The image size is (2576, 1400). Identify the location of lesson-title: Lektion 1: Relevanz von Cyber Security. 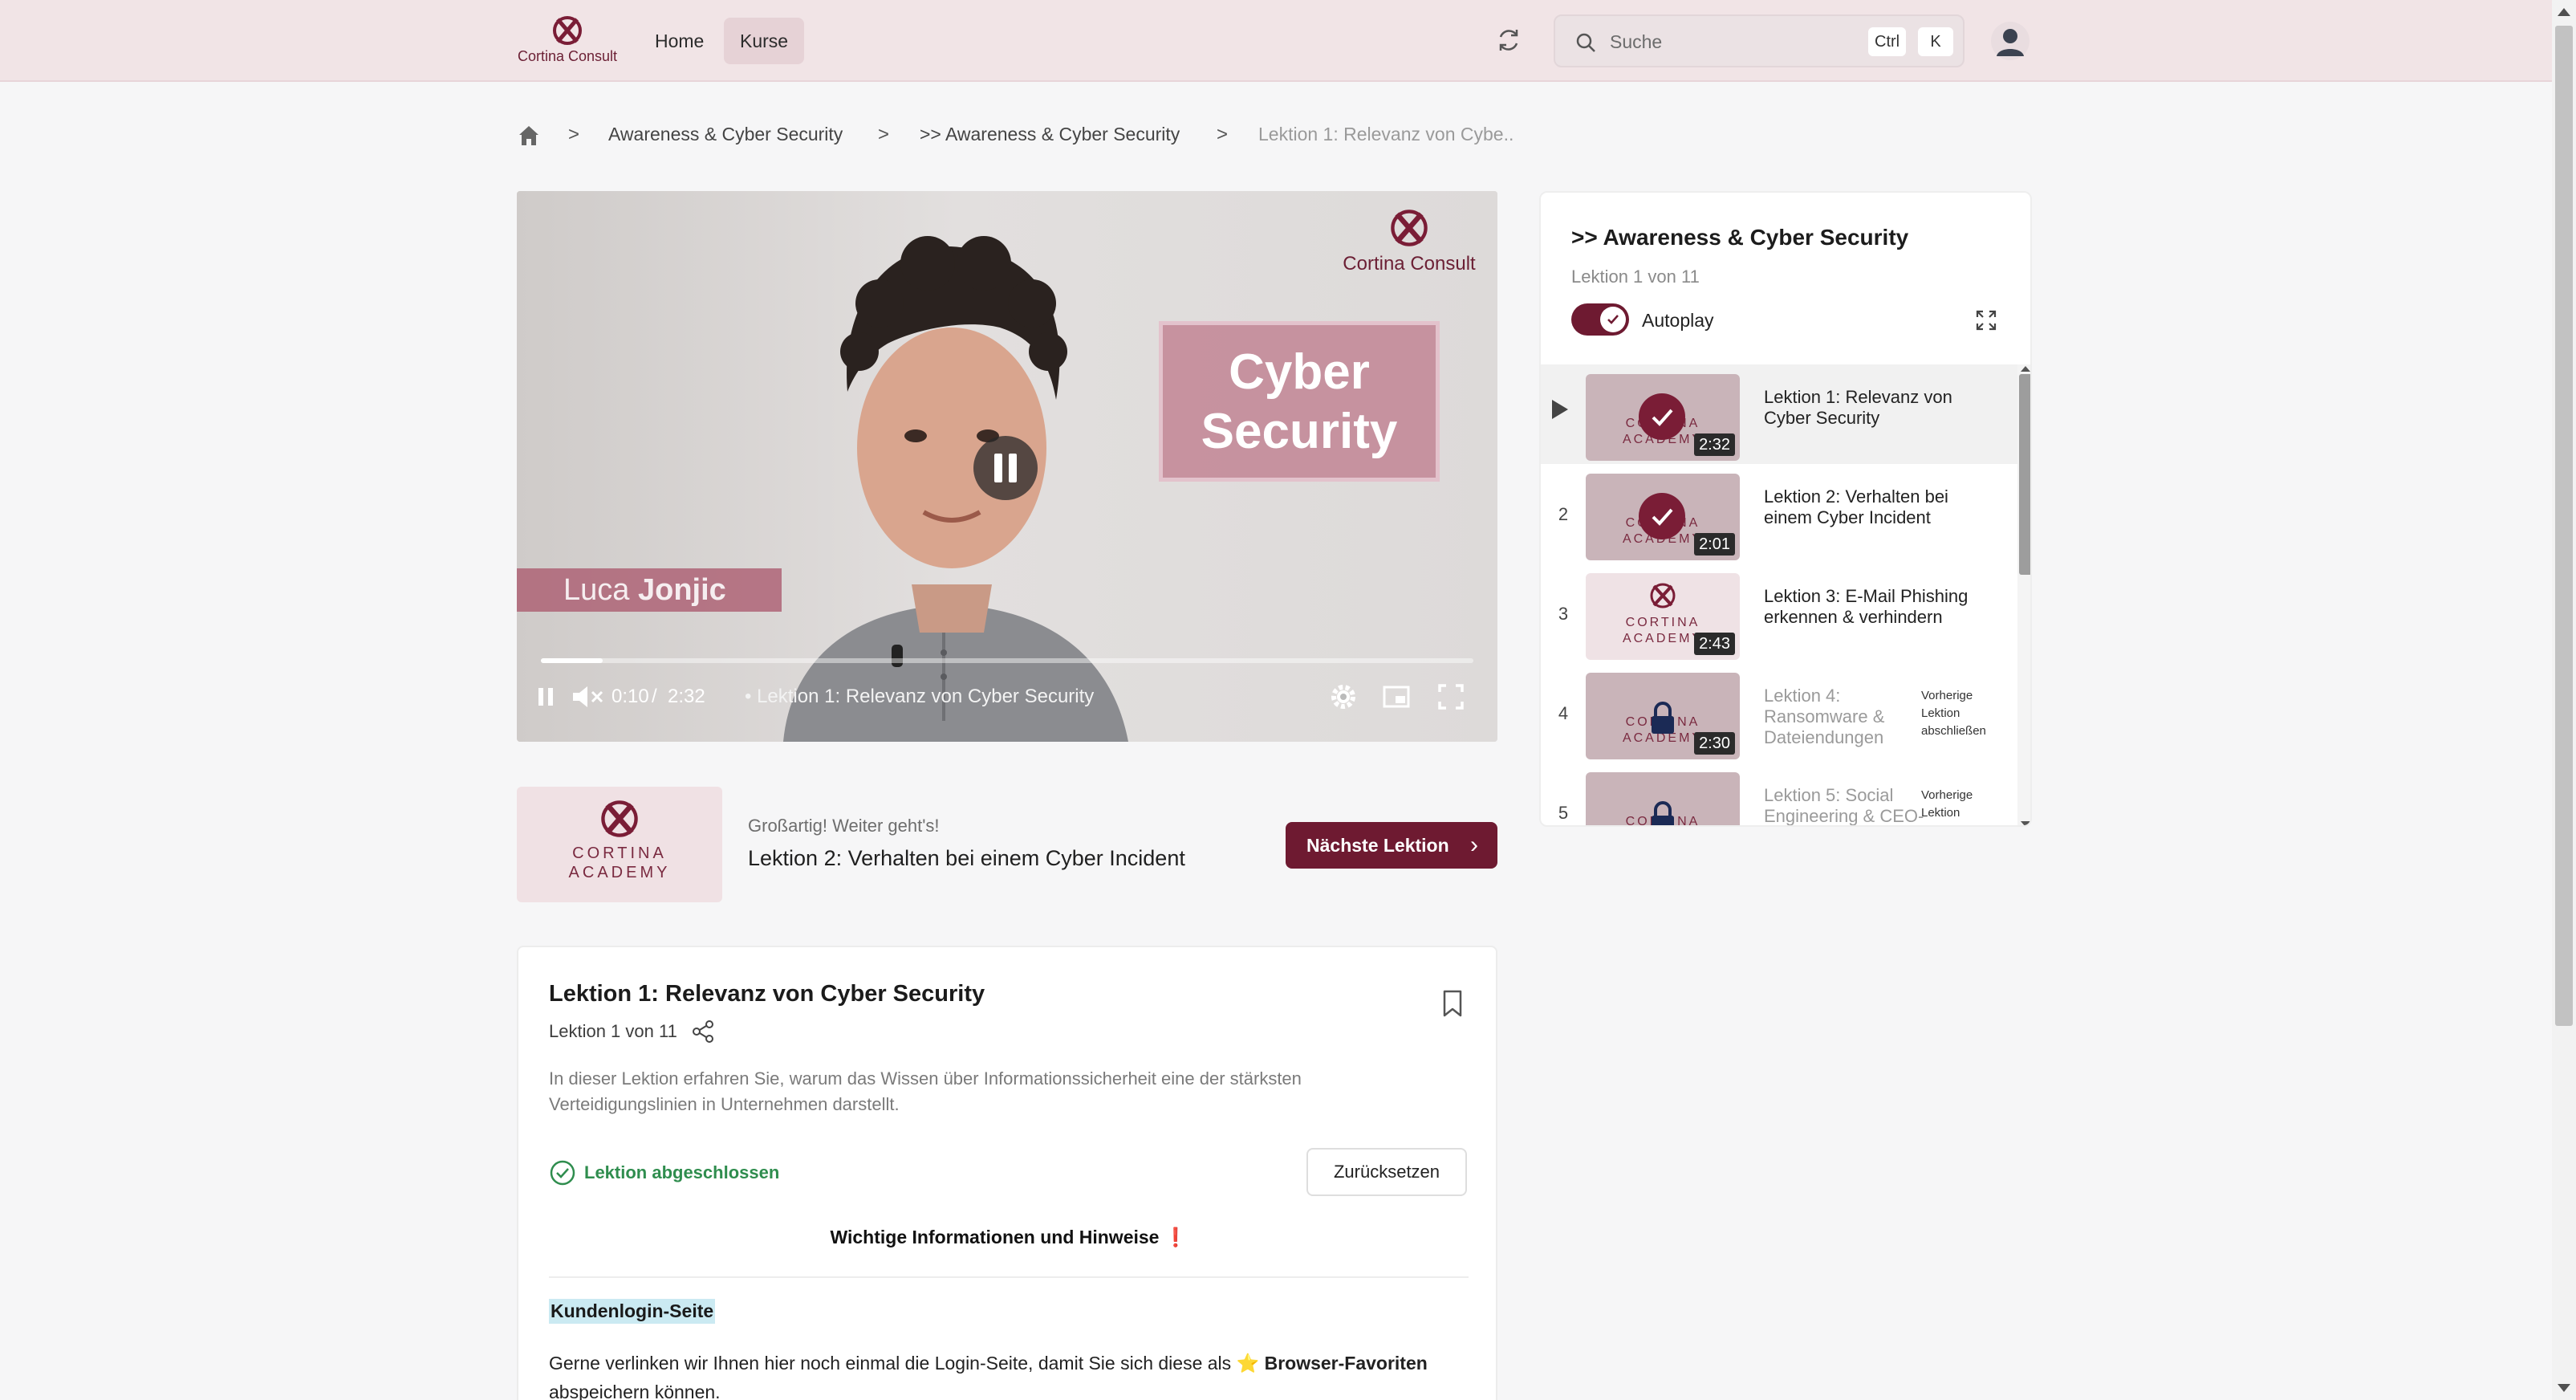
(767, 994).